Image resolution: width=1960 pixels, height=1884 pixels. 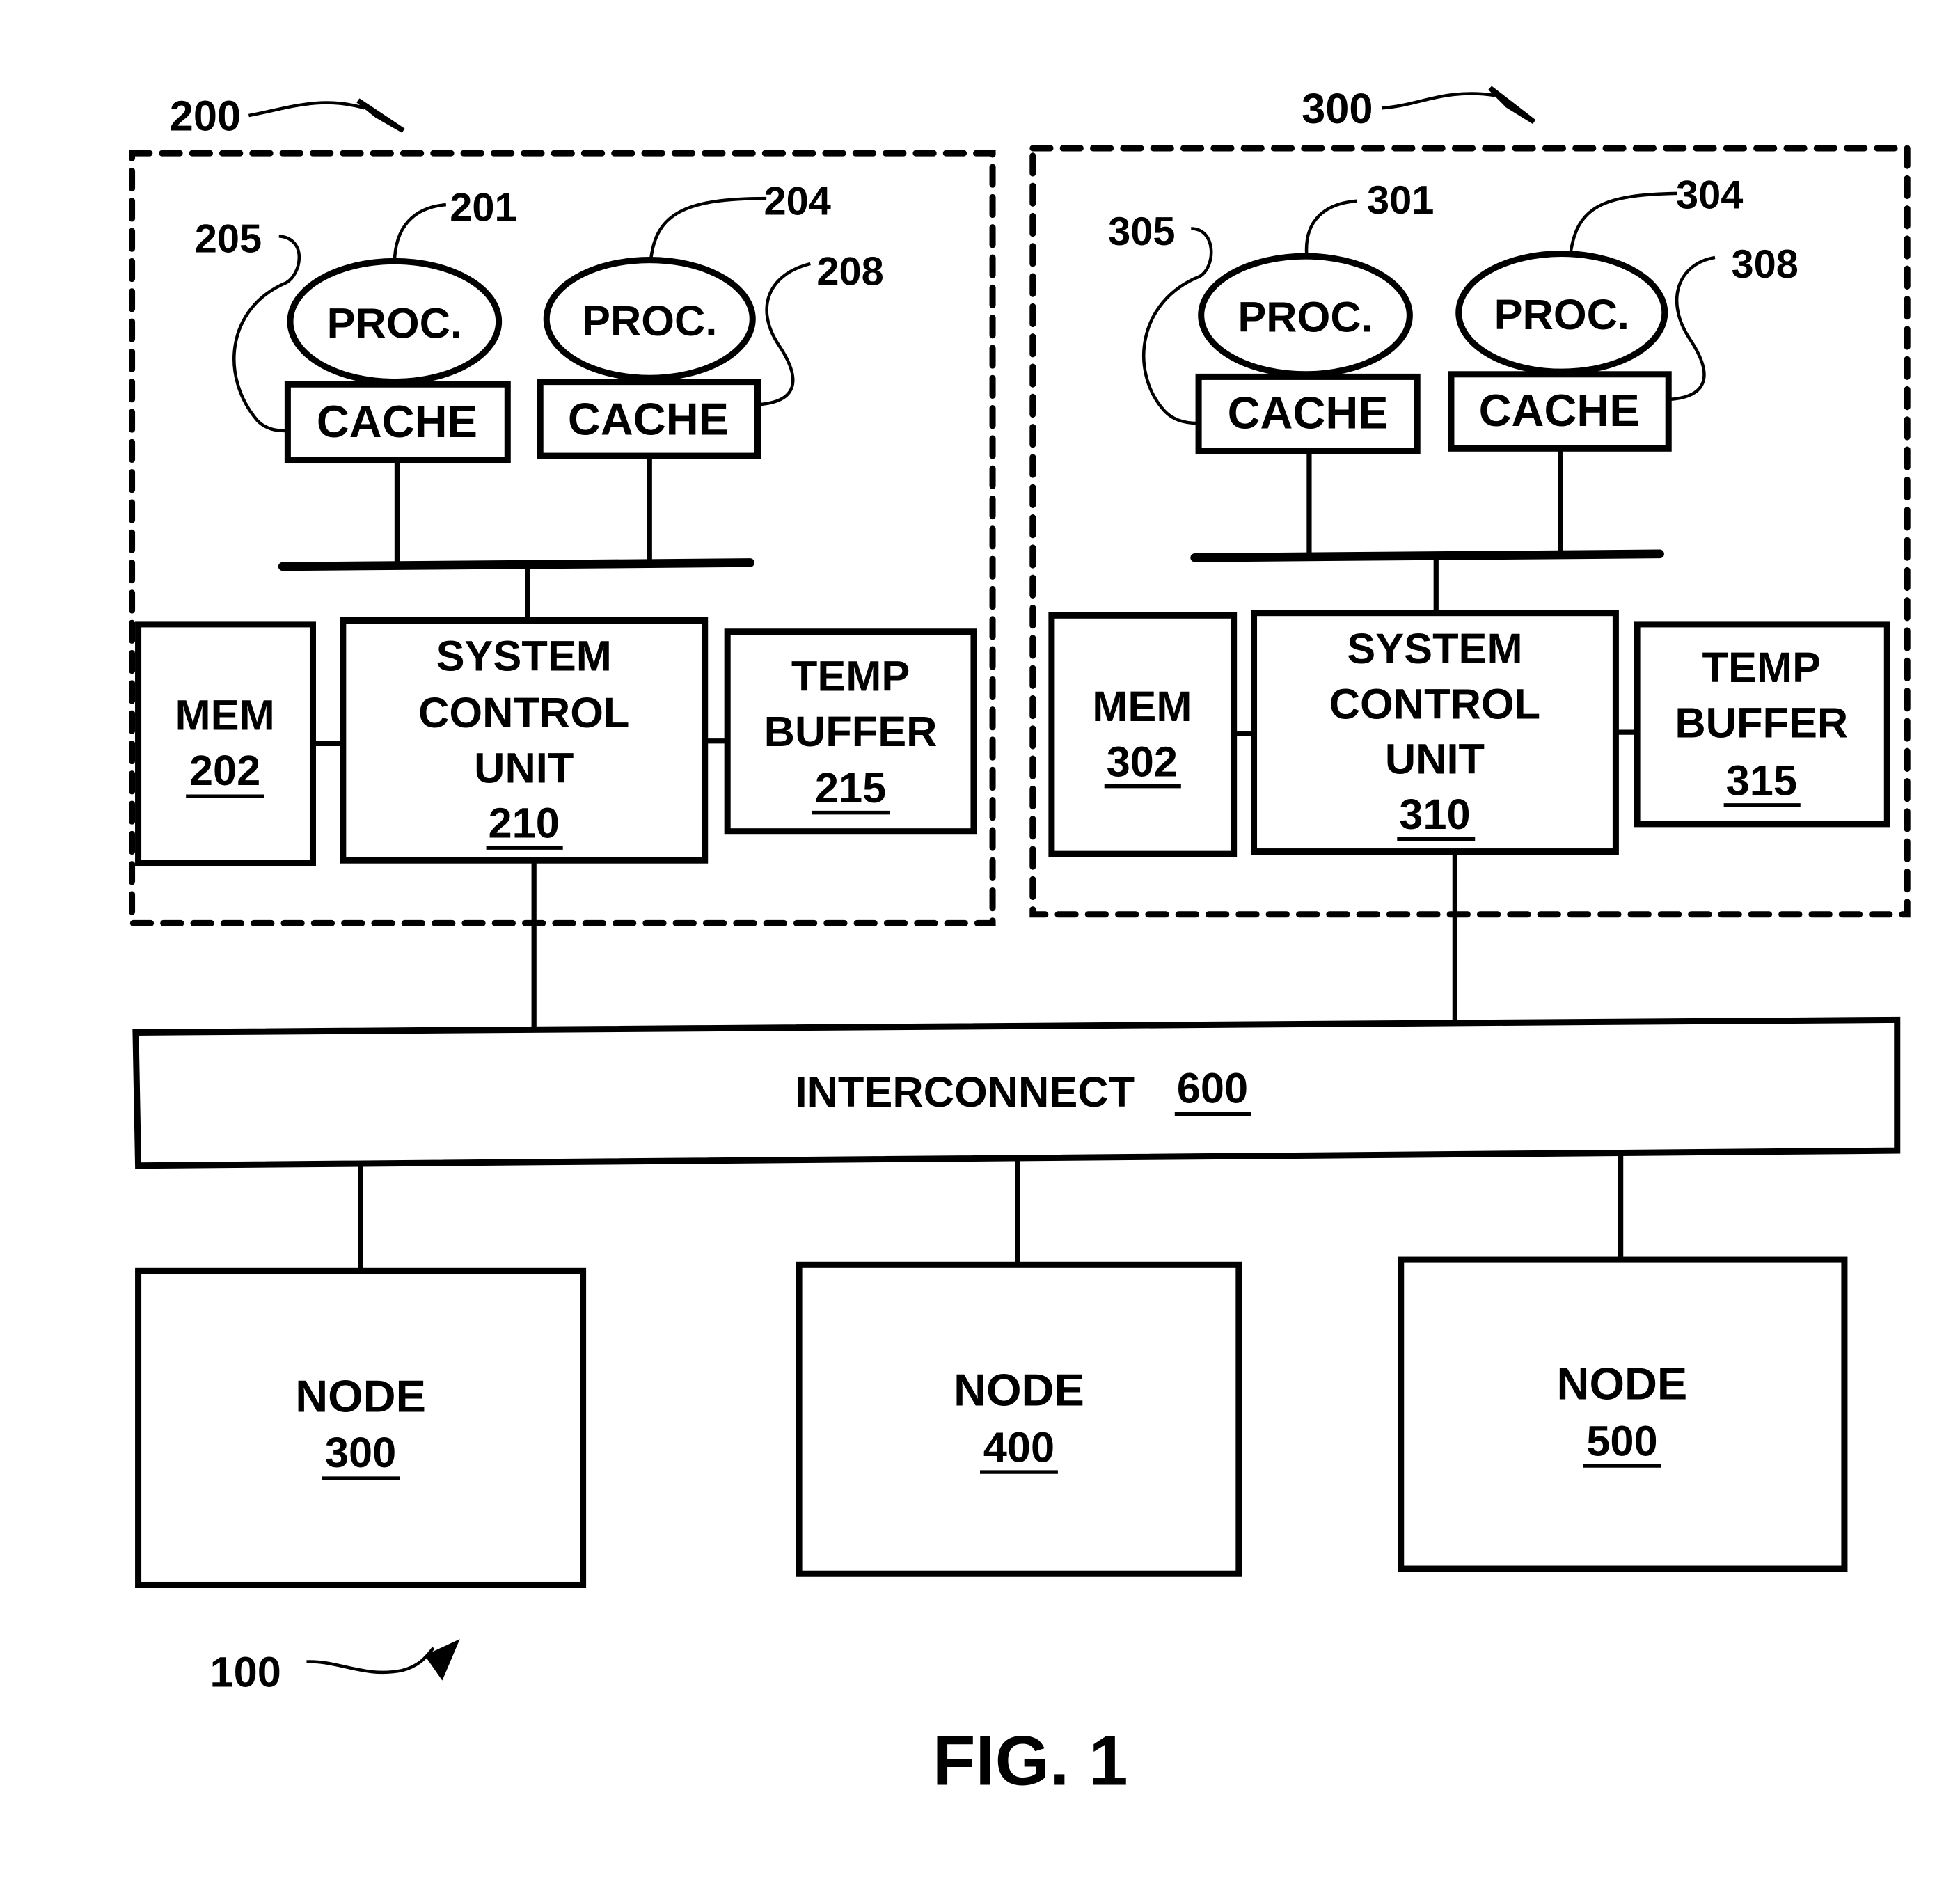 I want to click on cache-208-label: CACHE, so click(x=648, y=418).